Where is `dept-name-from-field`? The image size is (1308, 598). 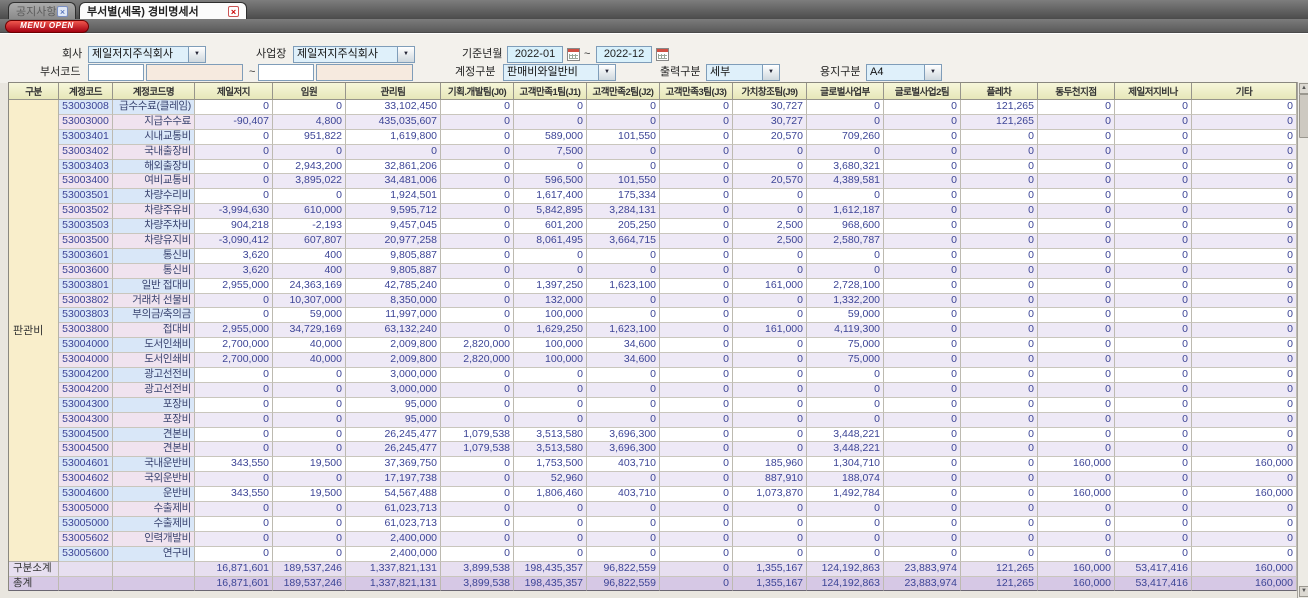
dept-name-from-field is located at coordinates (194, 72).